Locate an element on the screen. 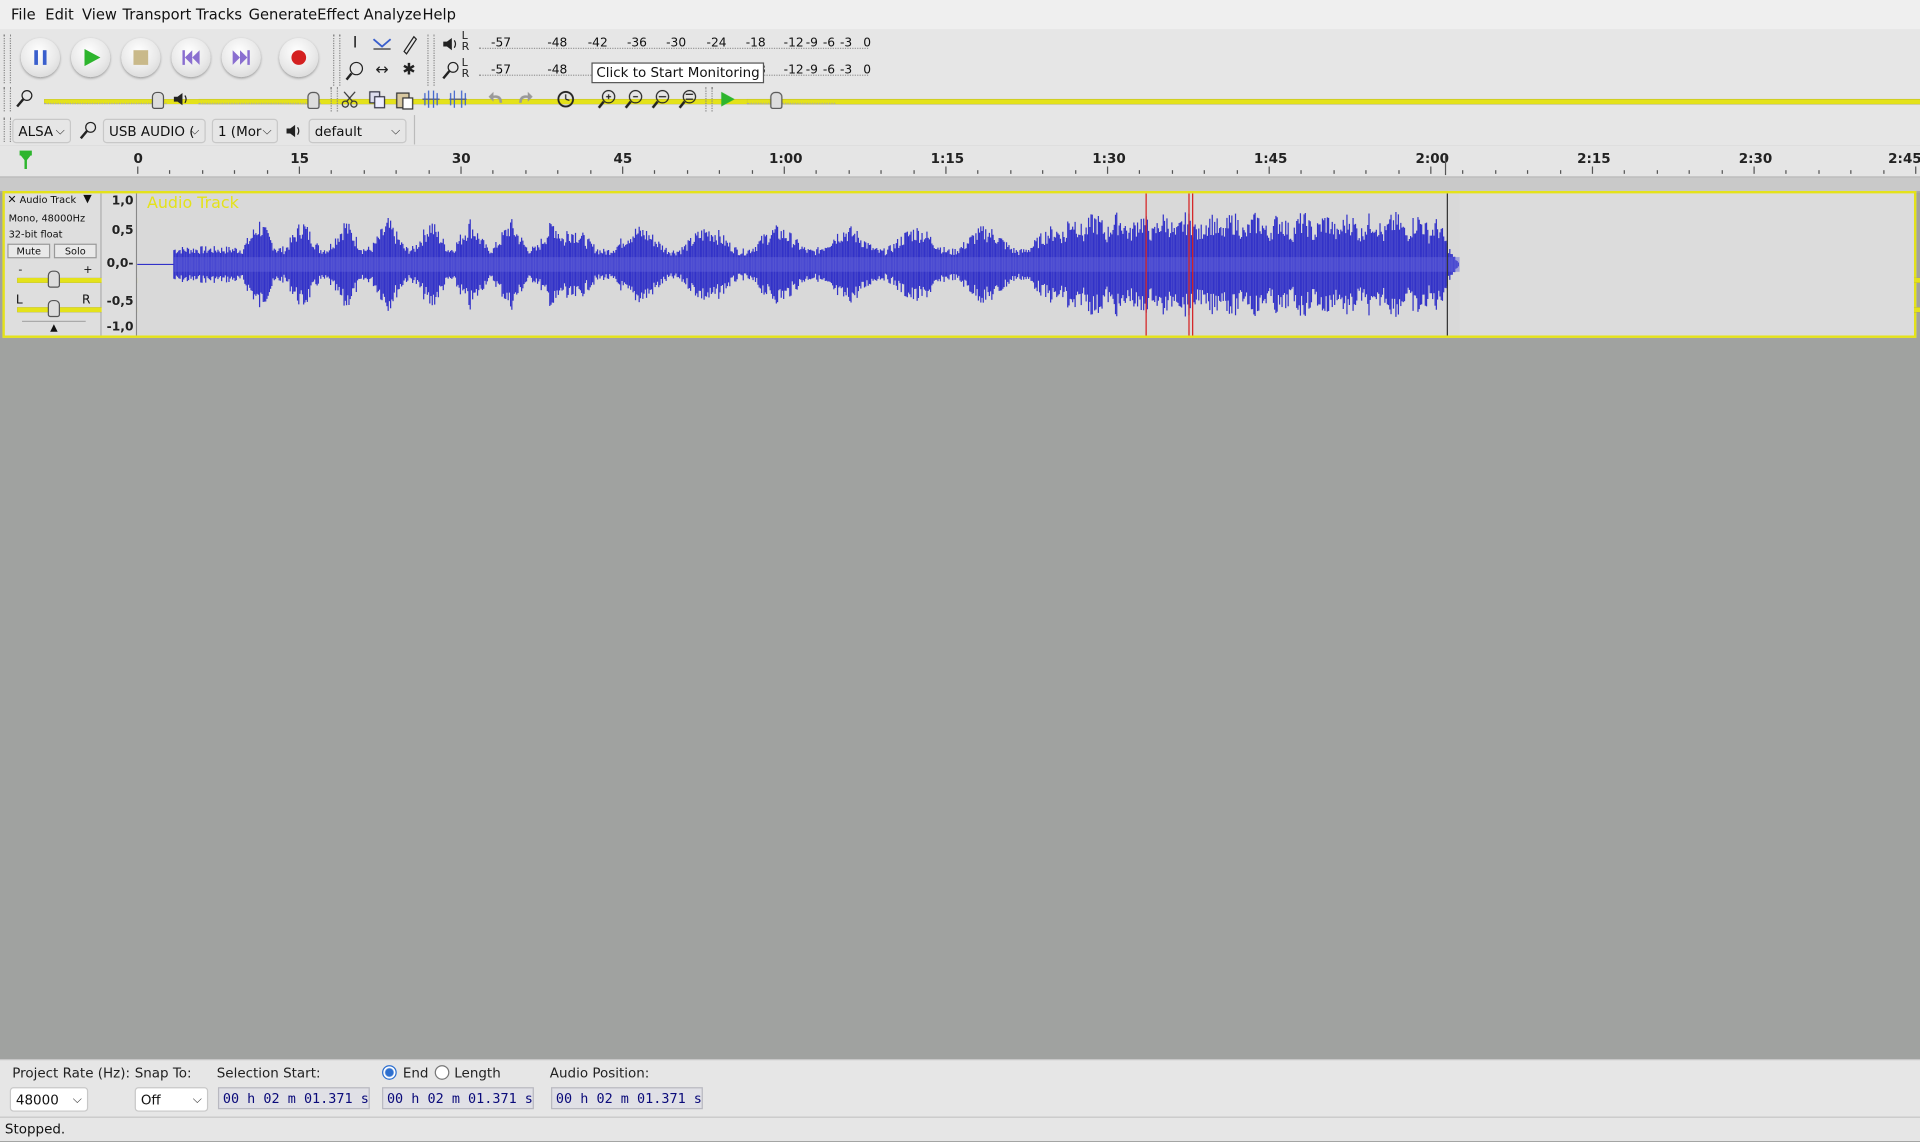 This screenshot has height=1142, width=1920. record-button is located at coordinates (299, 57).